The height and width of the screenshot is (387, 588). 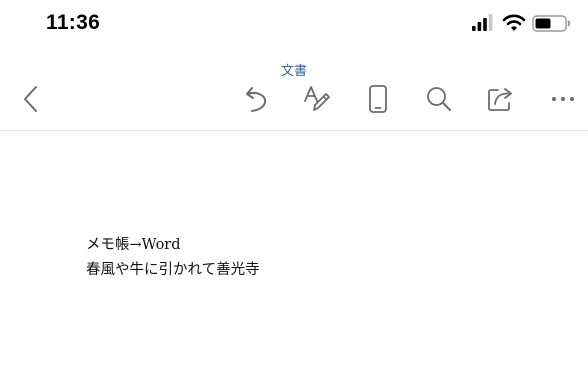 What do you see at coordinates (173, 268) in the screenshot?
I see `document-line-2: 春風や牛に引かれて善光寺` at bounding box center [173, 268].